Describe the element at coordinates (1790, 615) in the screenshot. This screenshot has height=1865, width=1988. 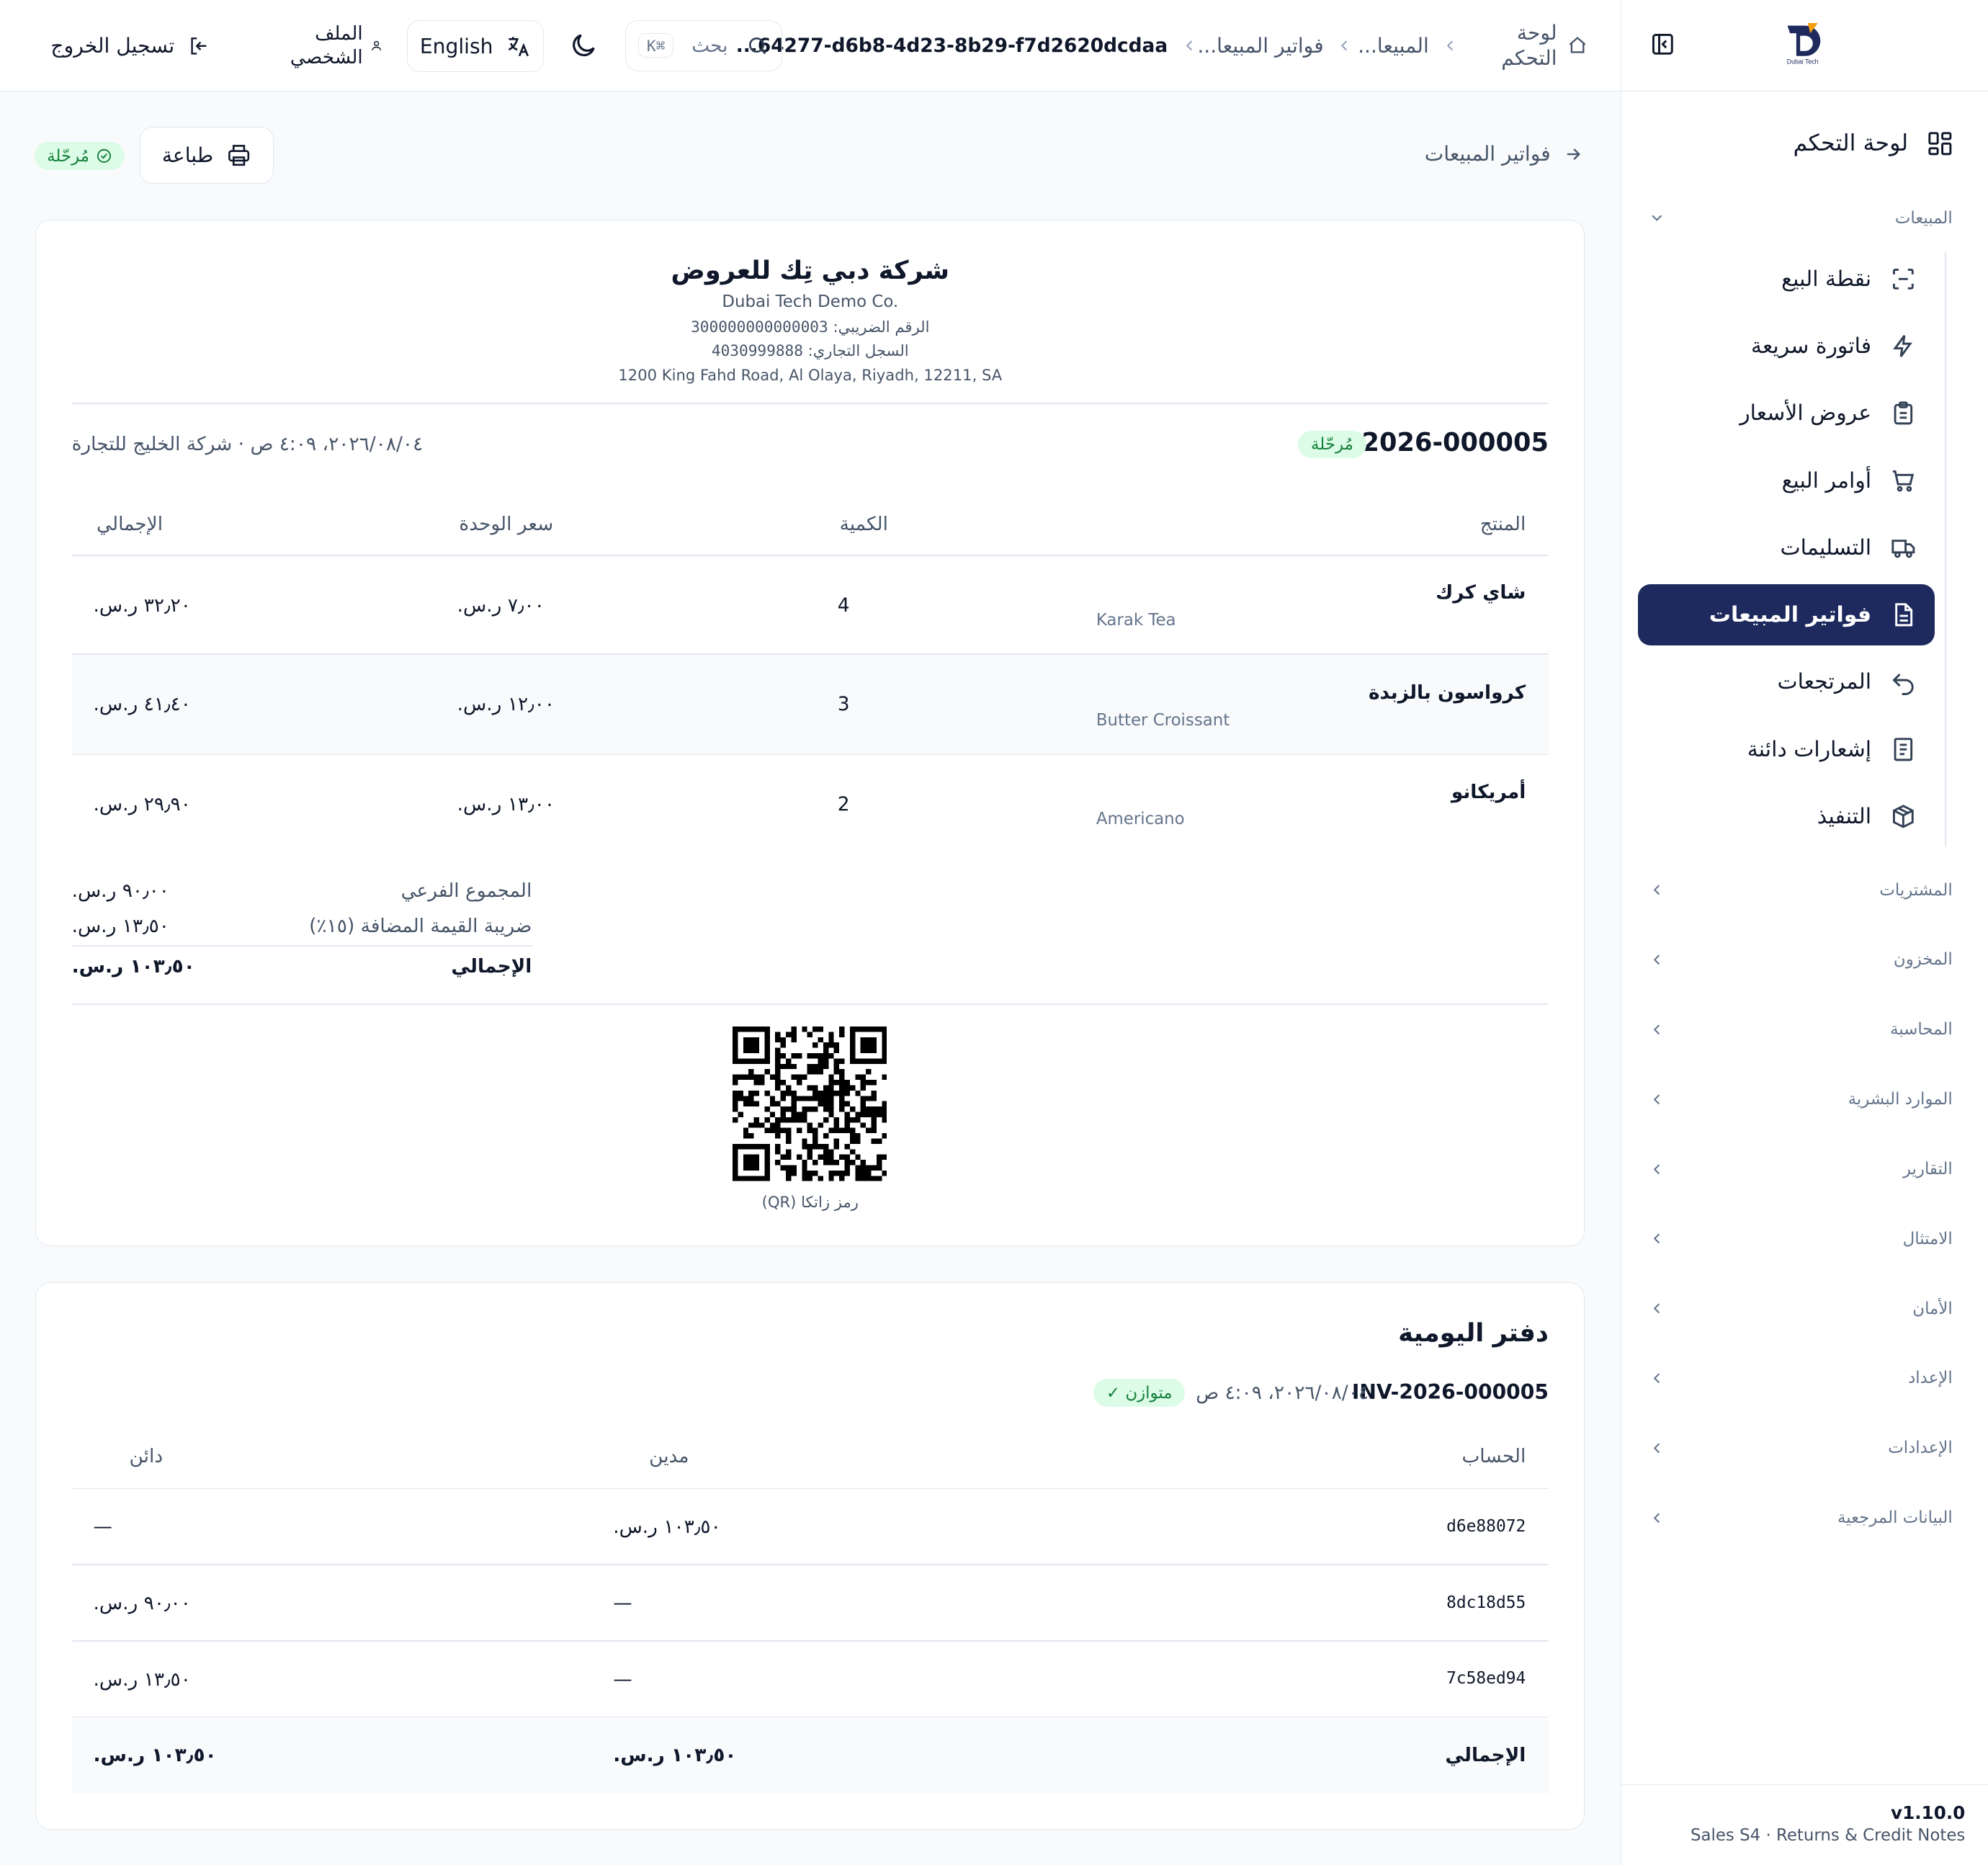
I see `sidebar-item-label: فواتير المبيعات` at that location.